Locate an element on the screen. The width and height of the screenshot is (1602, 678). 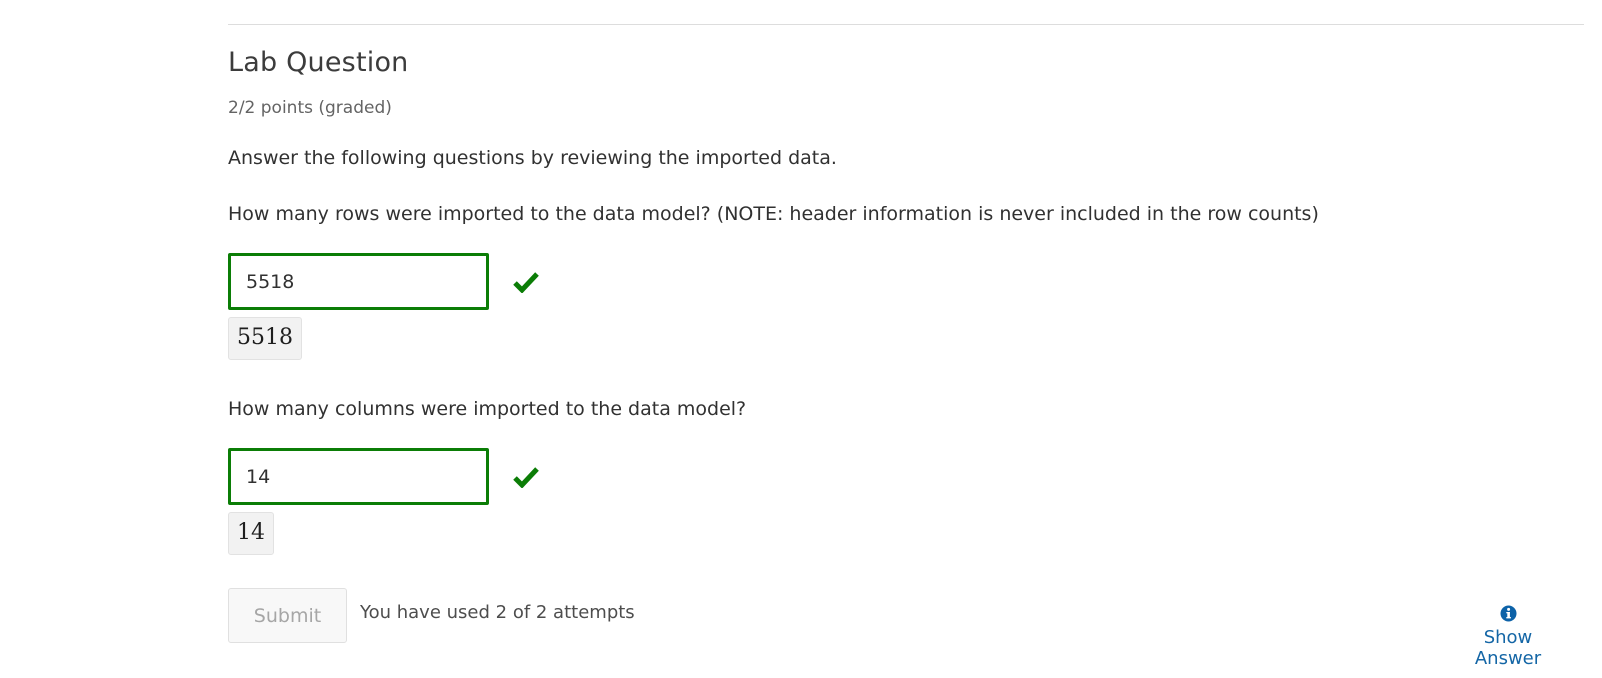
problem-actions: Submit You have used 2 of 2 attempts is located at coordinates (431, 615).